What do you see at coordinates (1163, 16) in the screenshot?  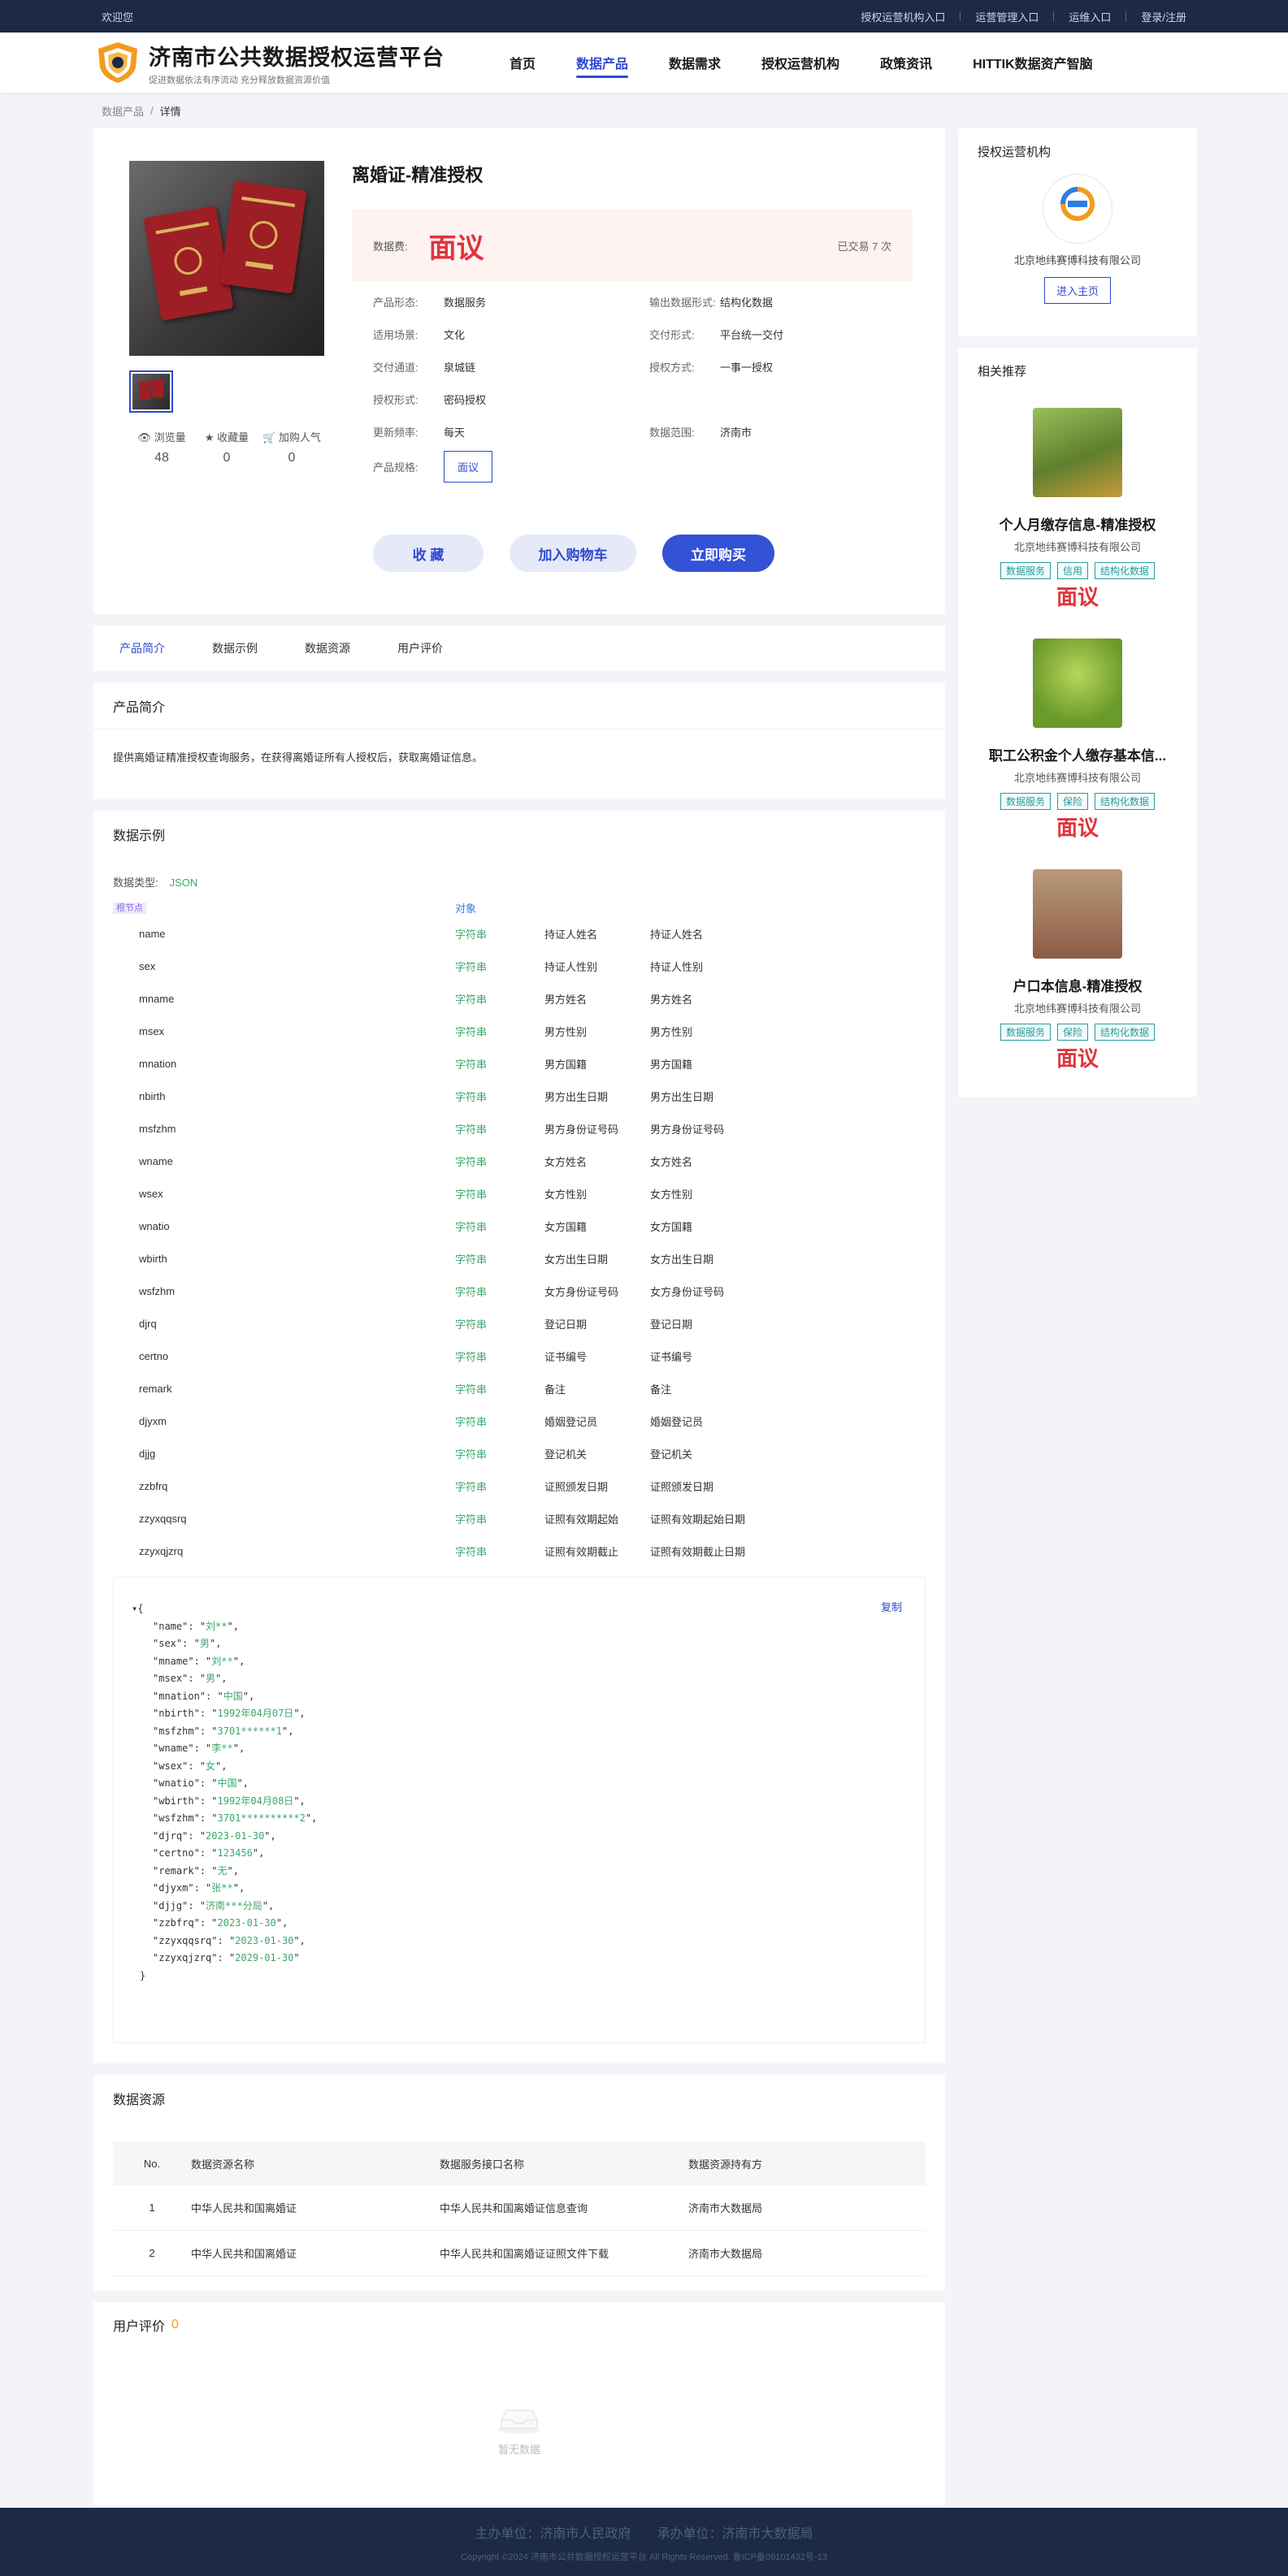 I see `login-register-link: 登录/注册` at bounding box center [1163, 16].